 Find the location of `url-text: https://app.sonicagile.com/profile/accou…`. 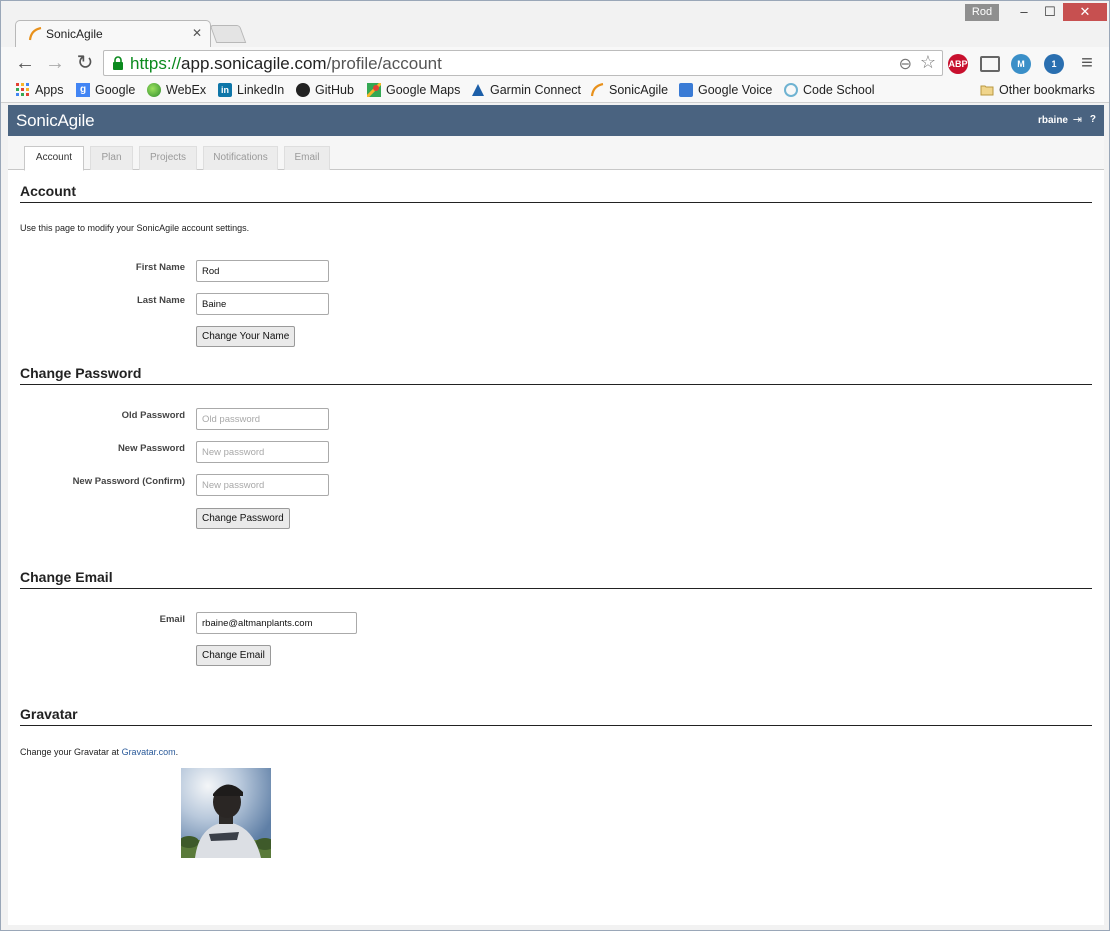

url-text: https://app.sonicagile.com/profile/accou… is located at coordinates (286, 63).